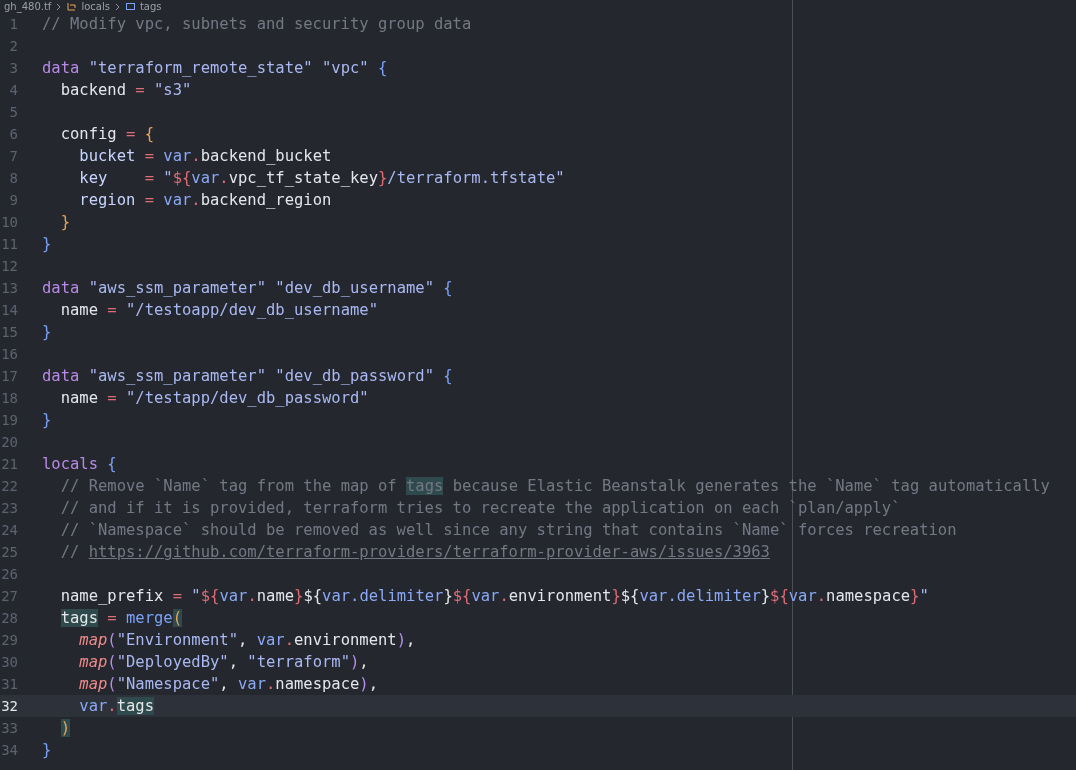 The height and width of the screenshot is (770, 1076). I want to click on matched-parenthesis: ), so click(65, 728).